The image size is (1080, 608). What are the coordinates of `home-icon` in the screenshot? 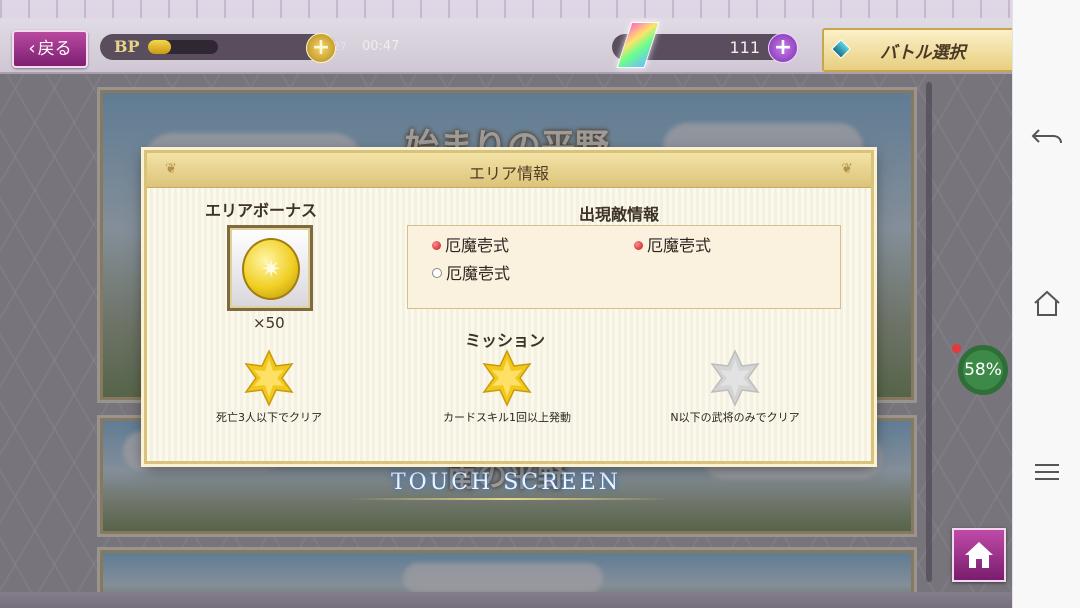 It's located at (979, 555).